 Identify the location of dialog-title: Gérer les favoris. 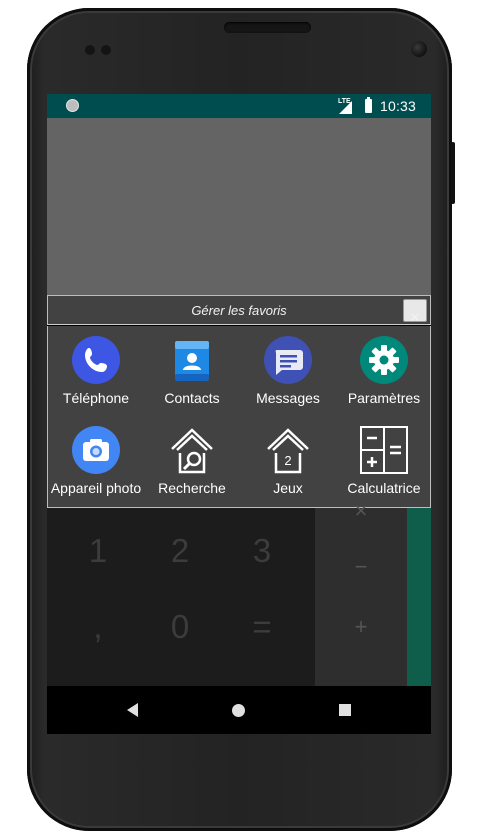
(239, 310).